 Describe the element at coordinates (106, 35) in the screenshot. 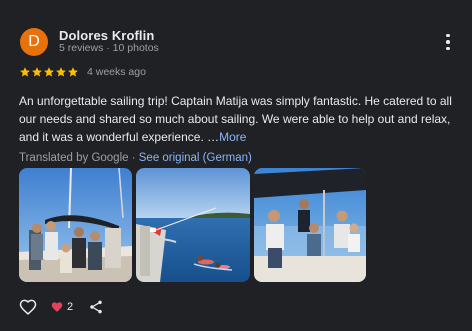

I see `reviewer-name: Dolores Kroflin` at that location.